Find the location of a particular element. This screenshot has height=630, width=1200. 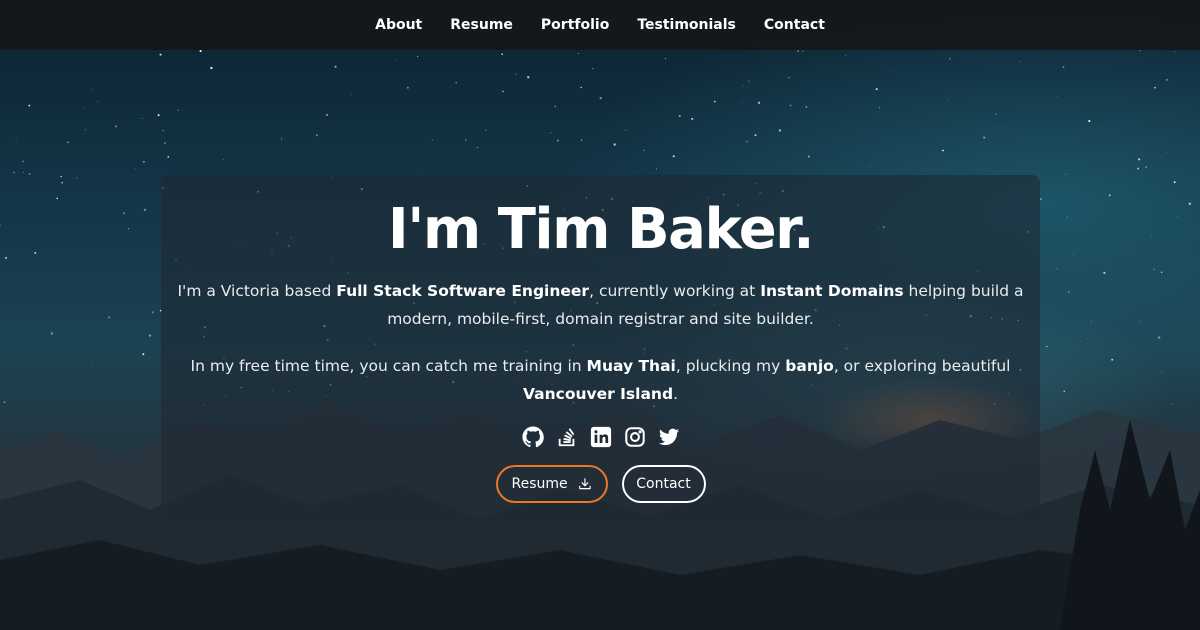

instagram-icon is located at coordinates (635, 437).